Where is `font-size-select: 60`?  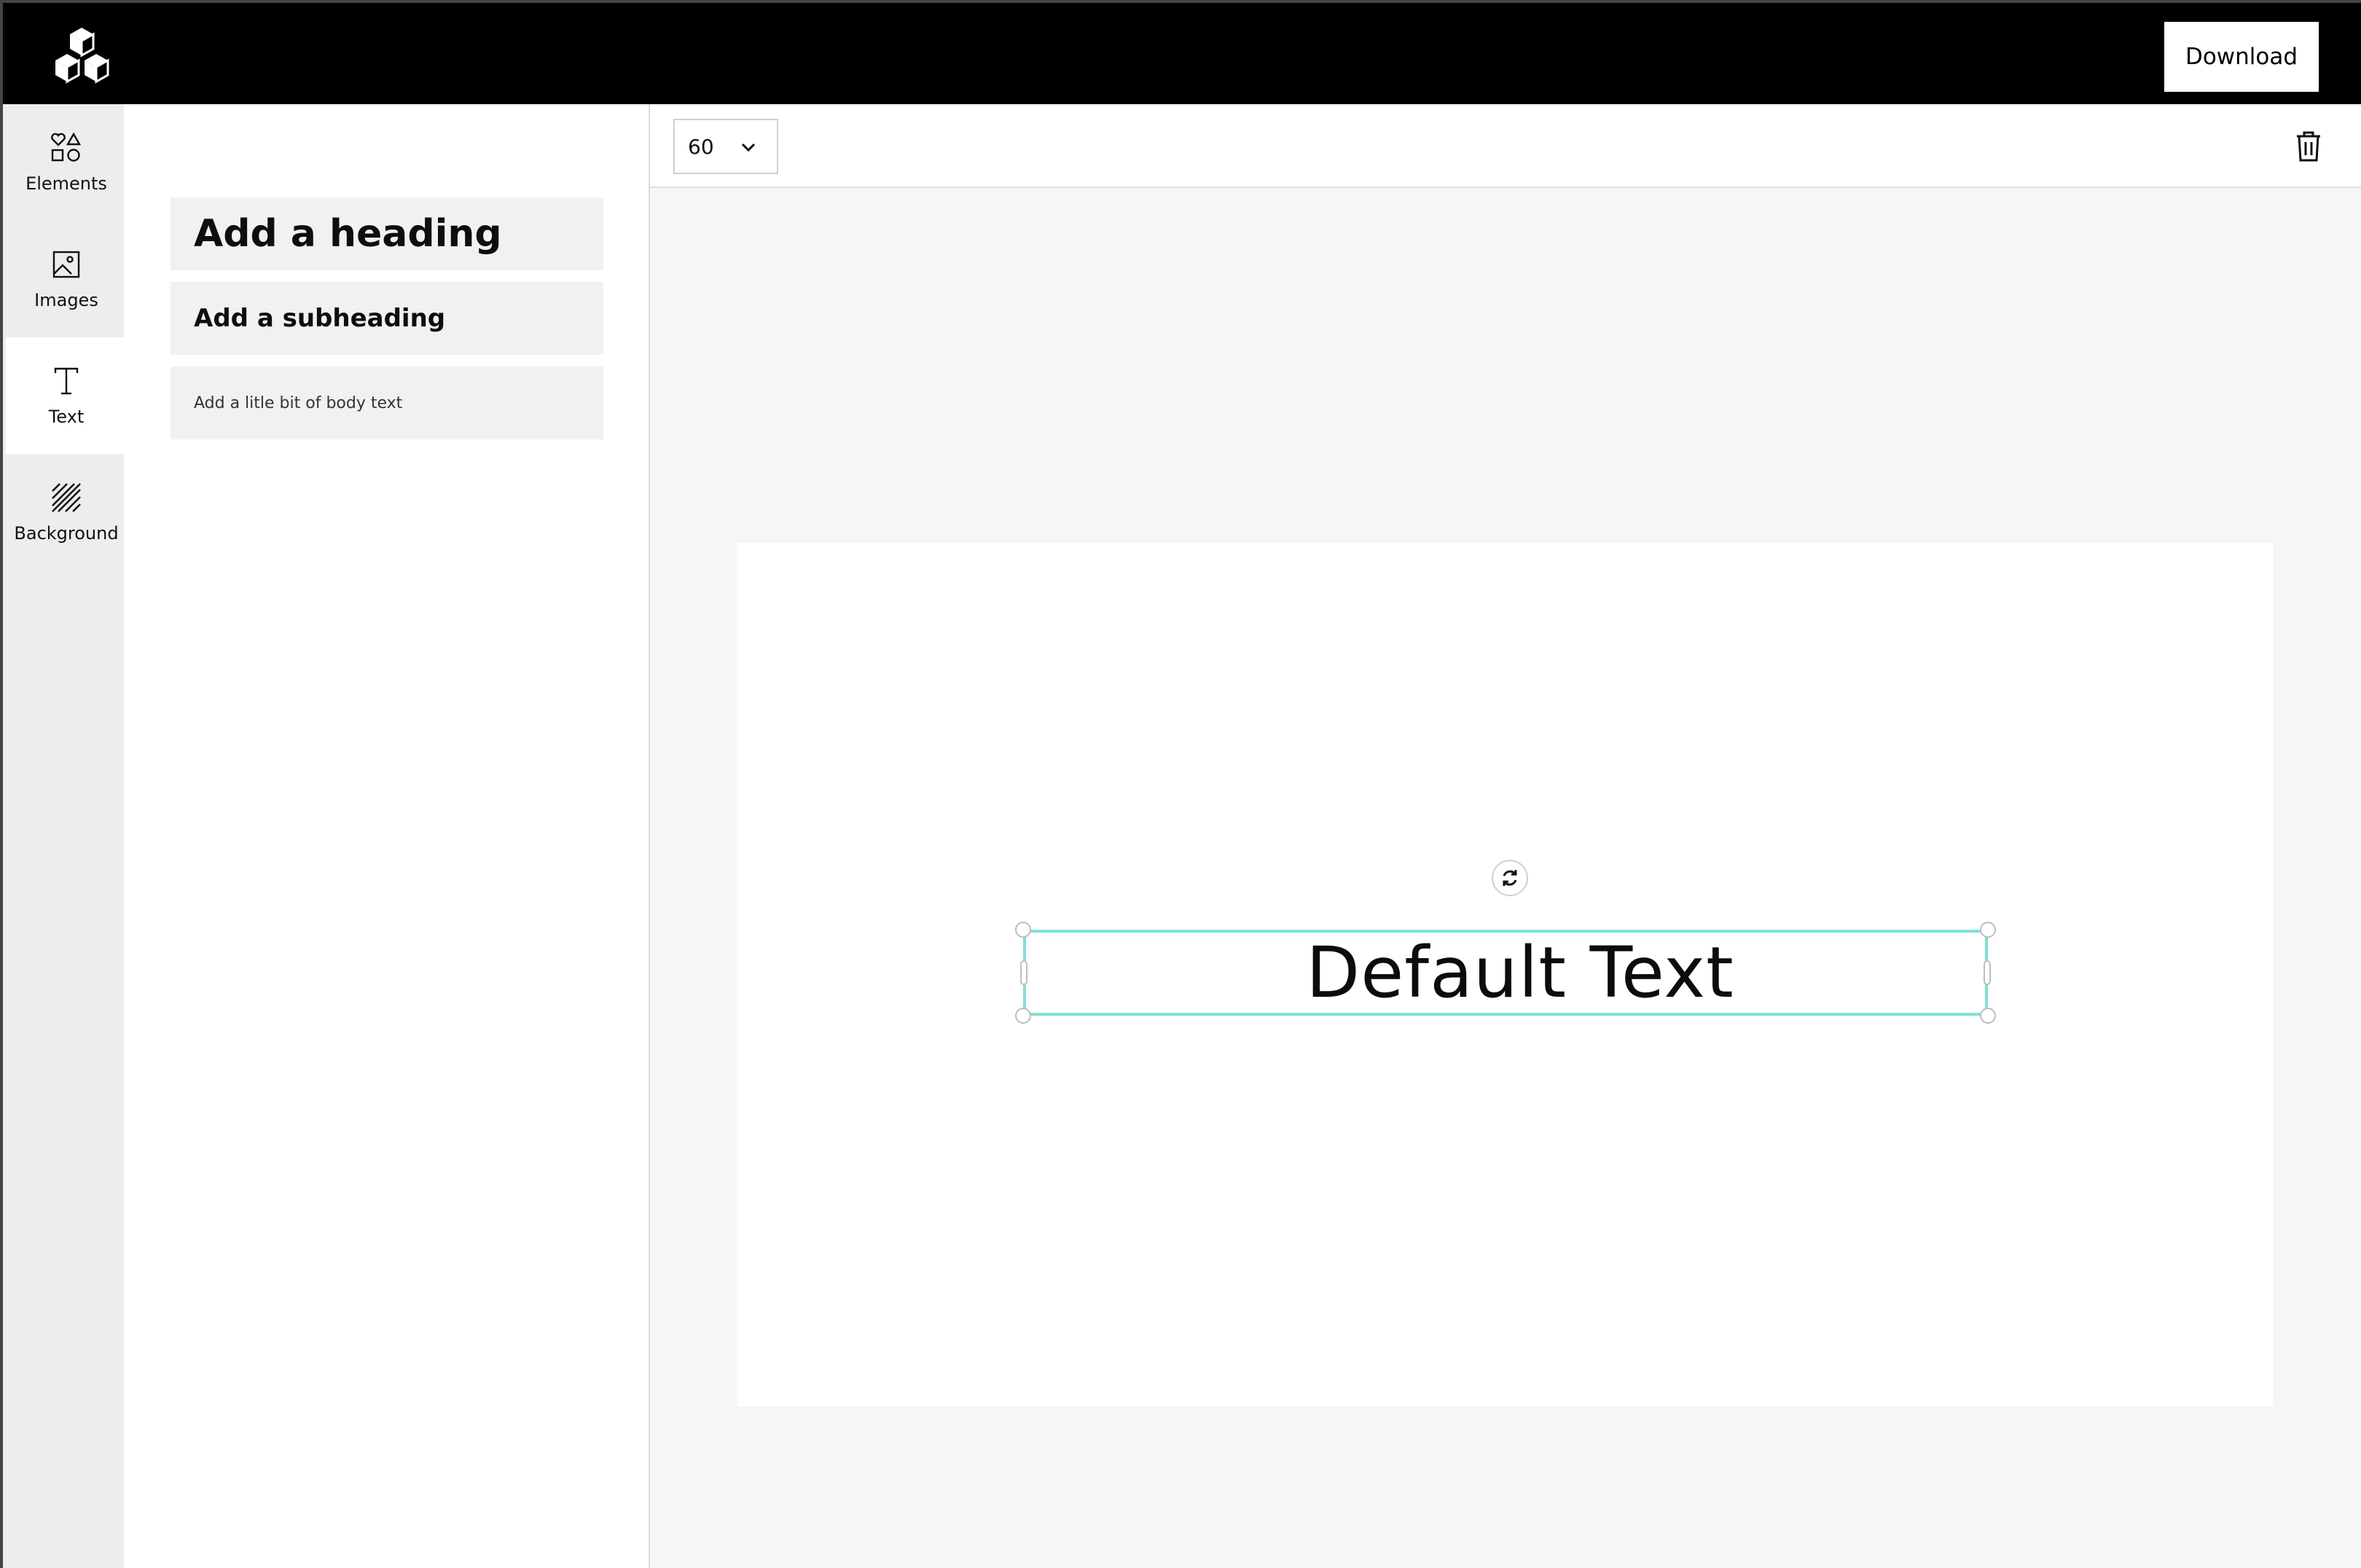 font-size-select: 60 is located at coordinates (725, 146).